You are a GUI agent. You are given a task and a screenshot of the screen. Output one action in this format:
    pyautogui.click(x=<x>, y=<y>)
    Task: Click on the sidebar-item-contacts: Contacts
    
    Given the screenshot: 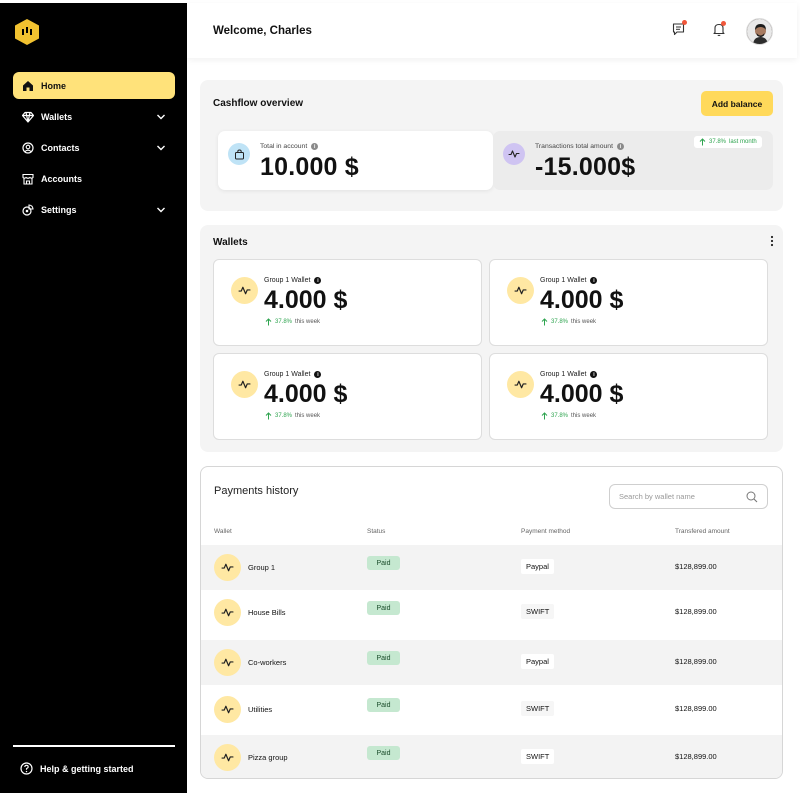 What is the action you would take?
    pyautogui.click(x=94, y=147)
    